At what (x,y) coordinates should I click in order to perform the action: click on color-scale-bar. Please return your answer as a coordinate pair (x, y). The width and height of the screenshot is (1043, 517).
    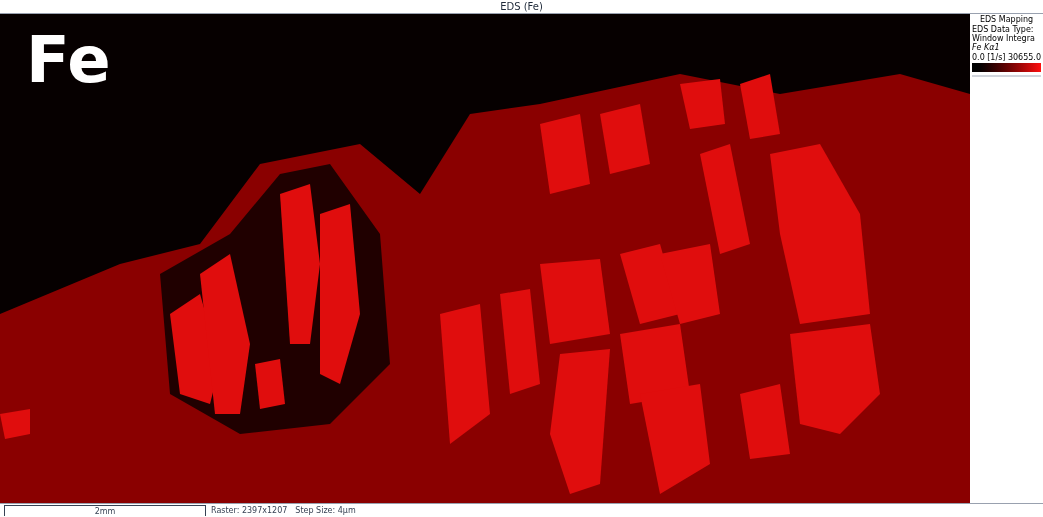
    Looking at the image, I should click on (1006, 67).